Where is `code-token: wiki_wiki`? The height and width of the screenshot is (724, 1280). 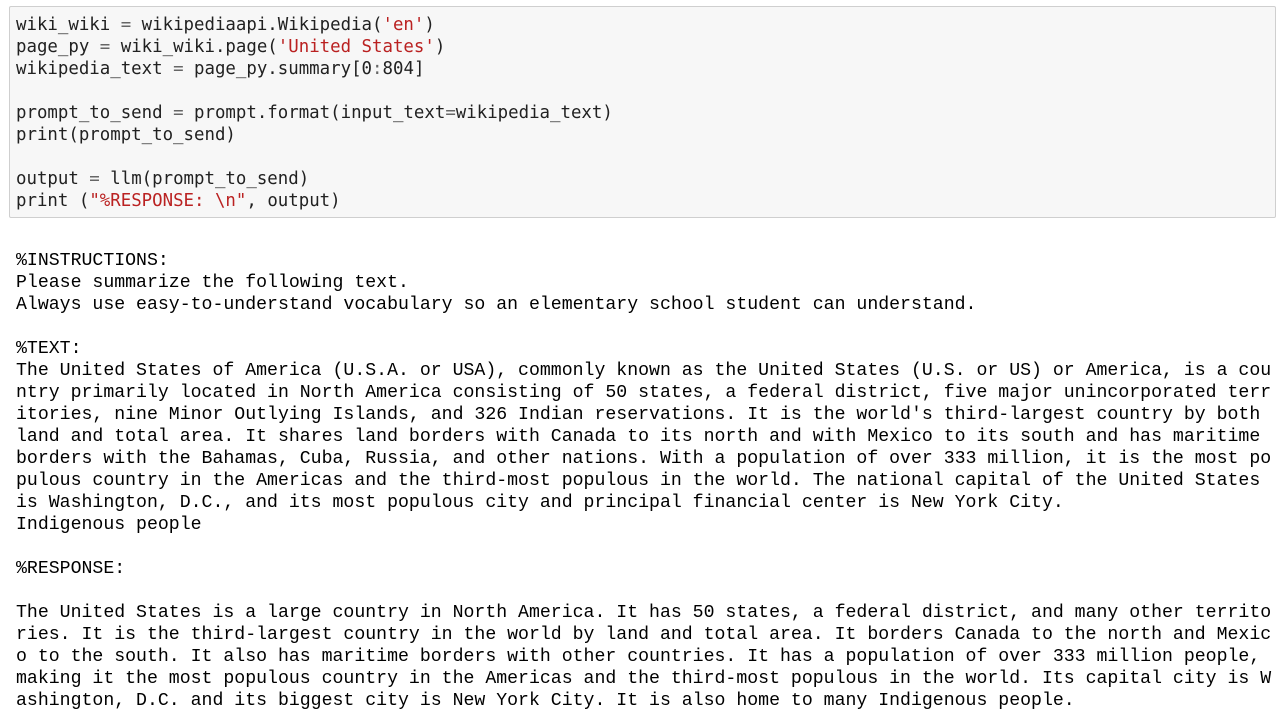 code-token: wiki_wiki is located at coordinates (68, 25).